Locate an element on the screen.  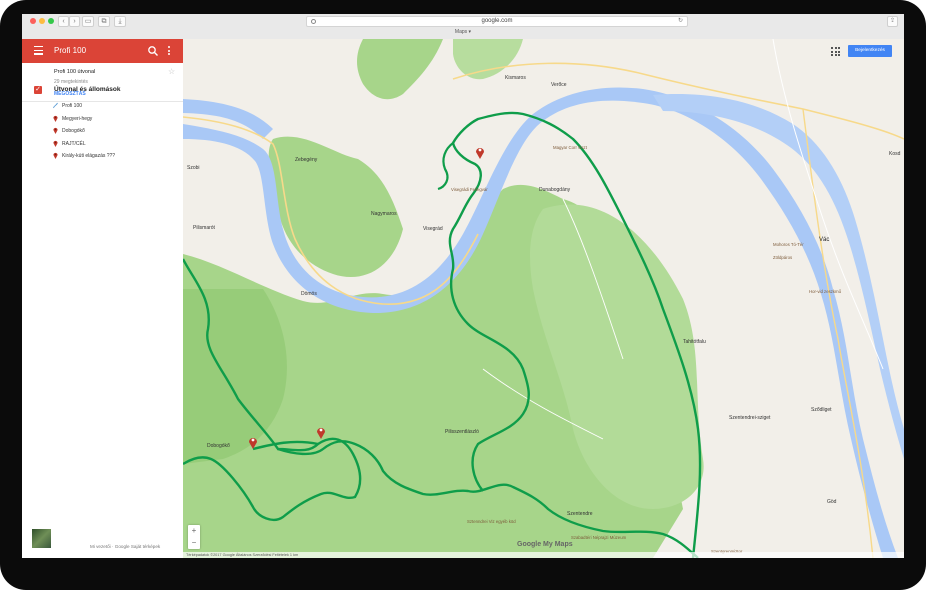
map-label: Pilismarót is located at coordinates (204, 228).